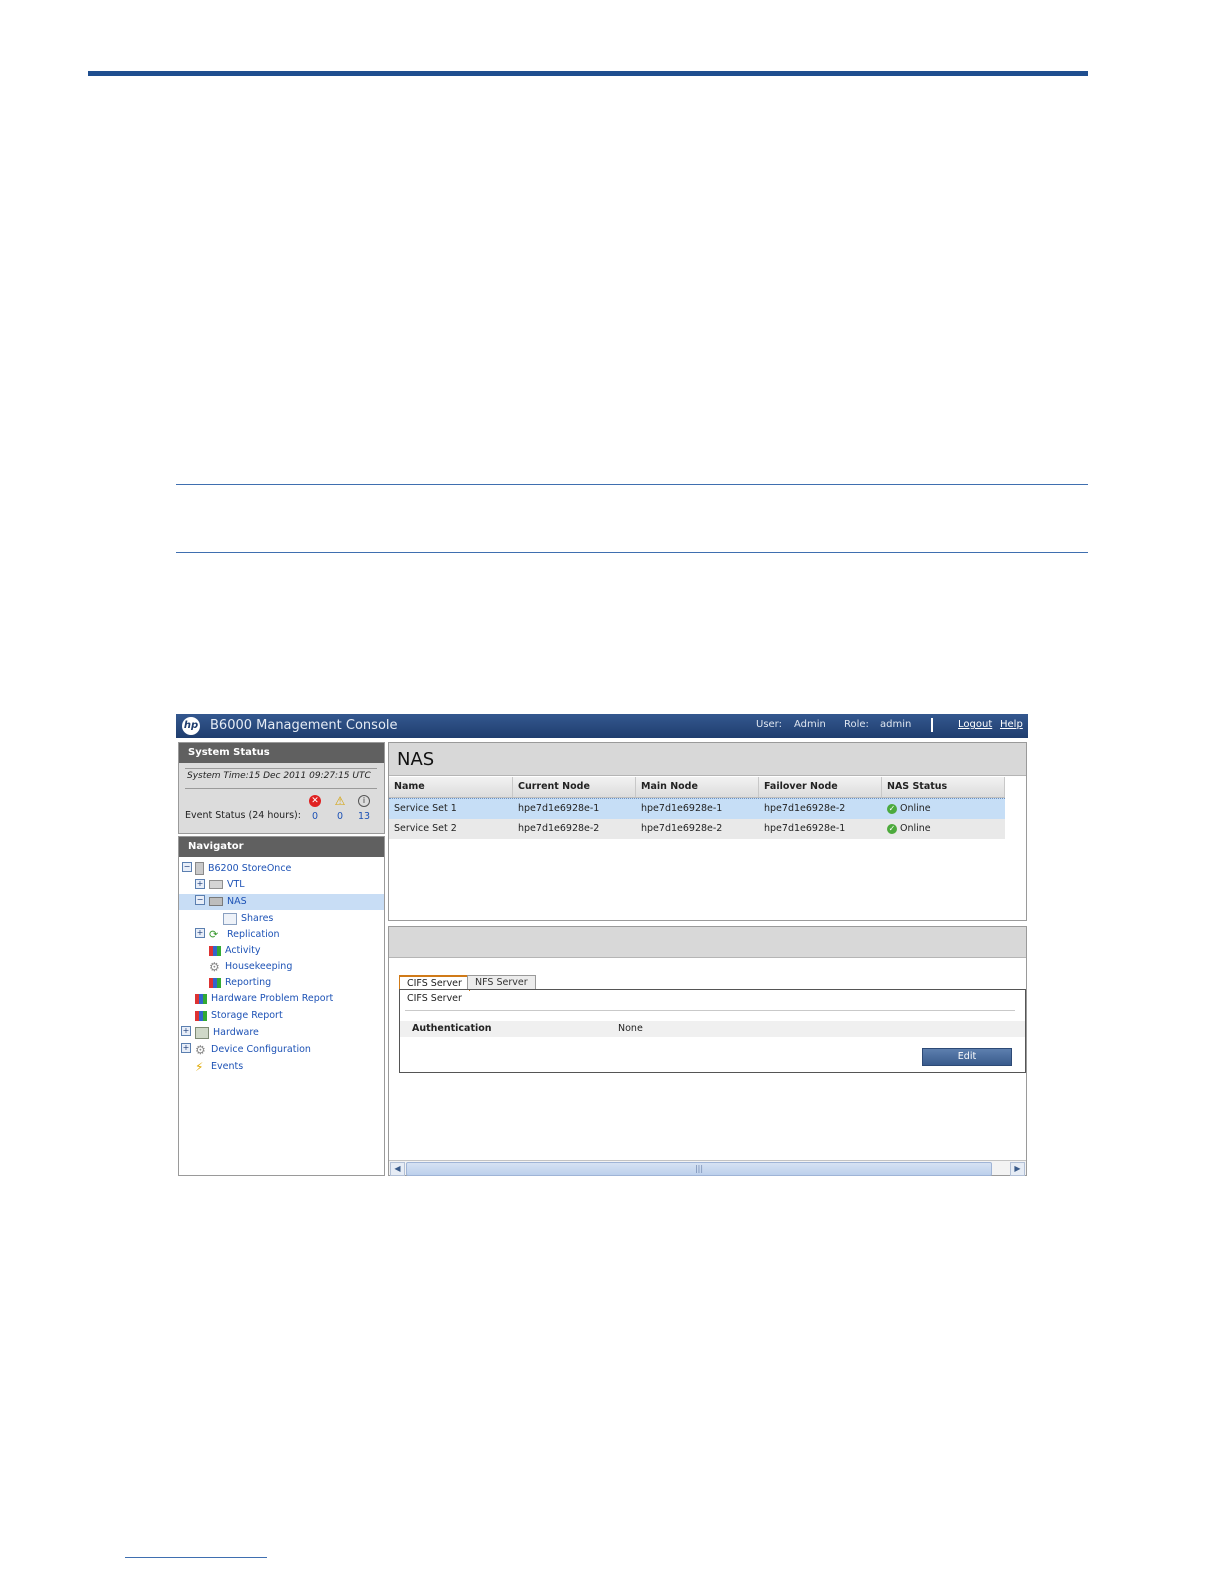 This screenshot has width=1224, height=1584. What do you see at coordinates (257, 918) in the screenshot?
I see `nav-label: Shares` at bounding box center [257, 918].